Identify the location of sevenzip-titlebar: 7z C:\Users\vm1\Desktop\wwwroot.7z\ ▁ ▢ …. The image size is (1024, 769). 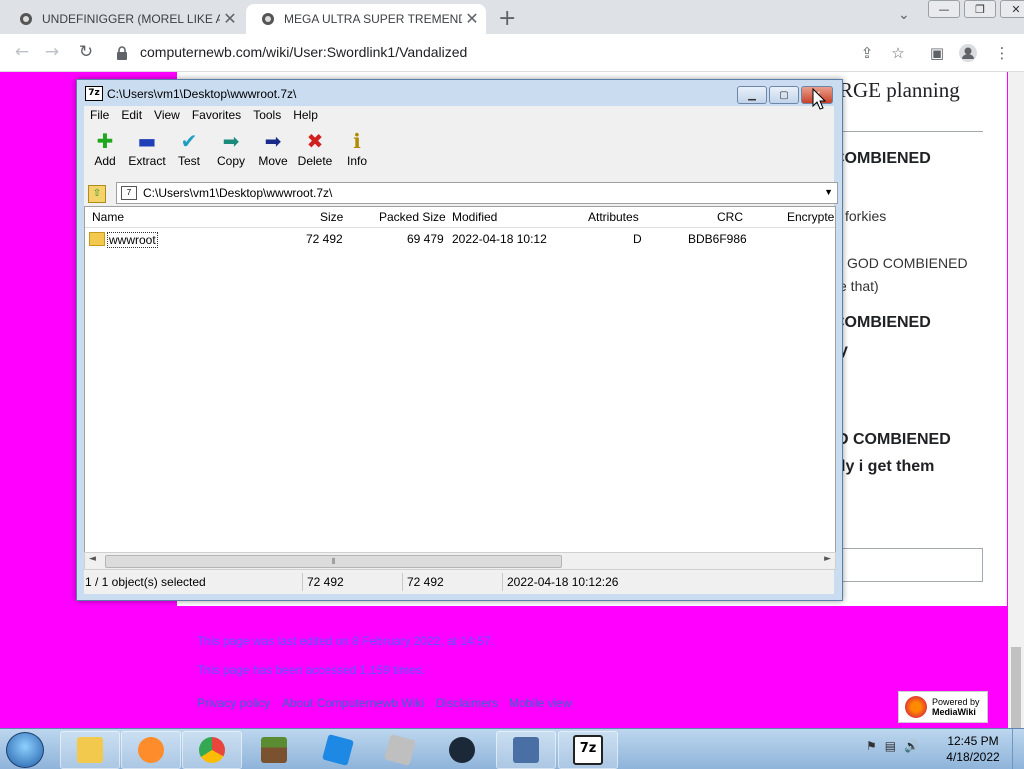
(459, 93).